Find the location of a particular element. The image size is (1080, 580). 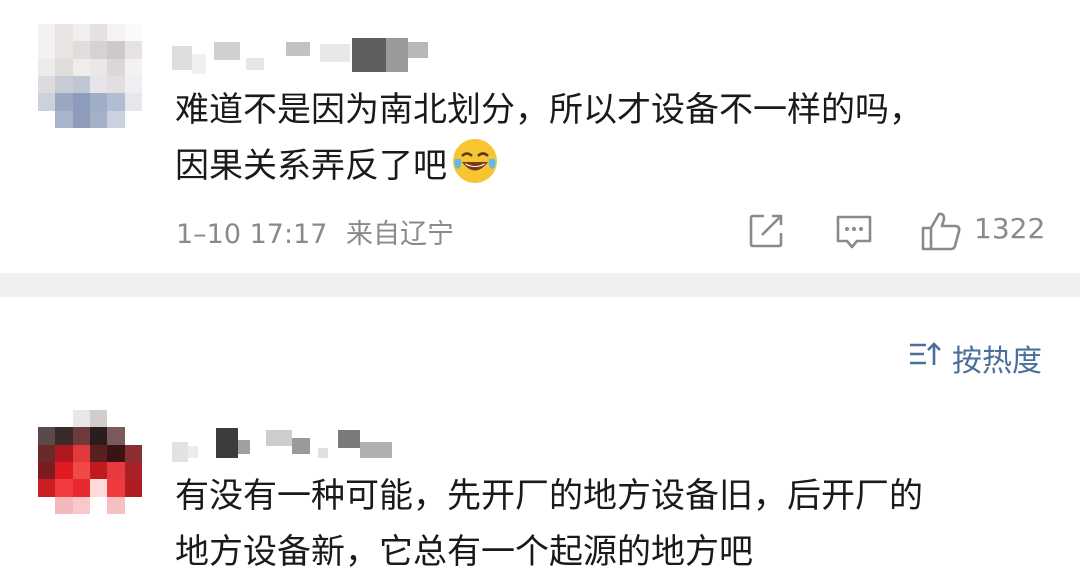

comment-date: 1–10 17:17 is located at coordinates (252, 234).